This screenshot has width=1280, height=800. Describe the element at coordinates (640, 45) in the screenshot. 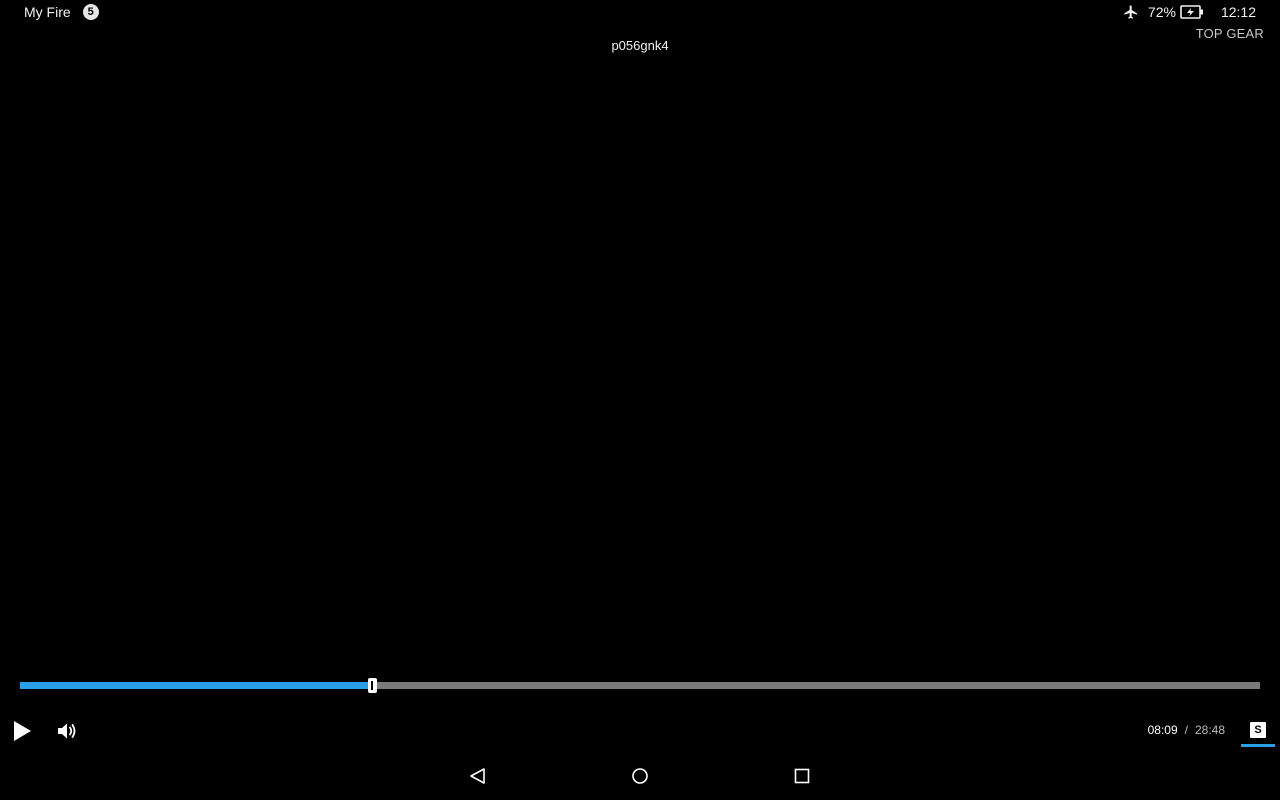

I see `video-title: p056gnk4` at that location.